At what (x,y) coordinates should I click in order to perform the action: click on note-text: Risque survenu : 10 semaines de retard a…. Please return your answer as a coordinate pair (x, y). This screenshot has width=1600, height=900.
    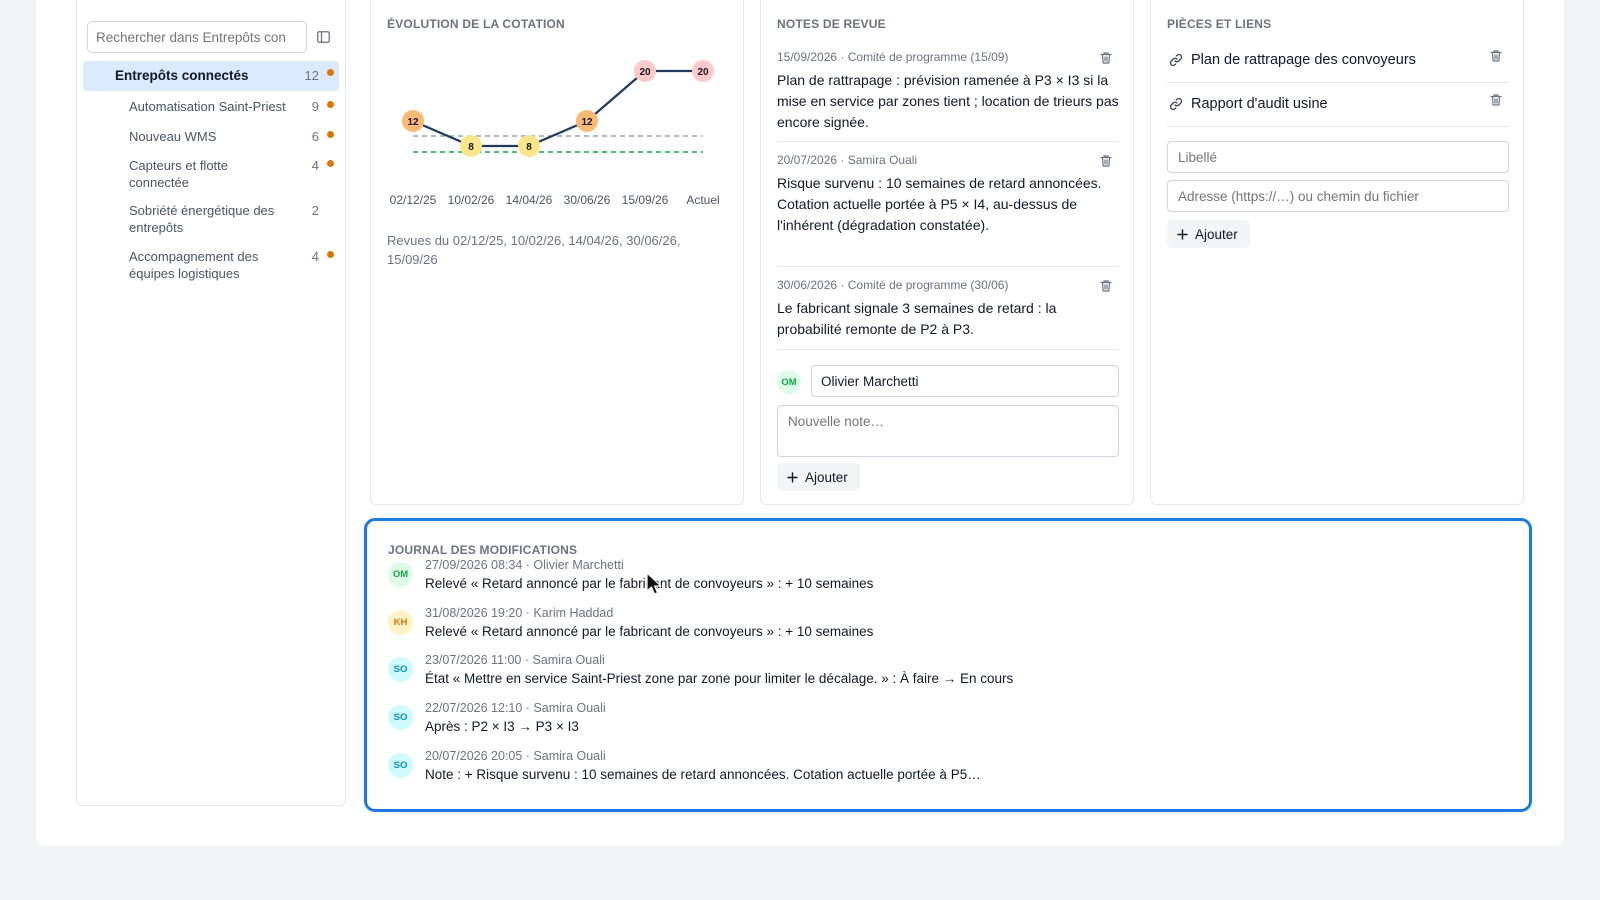
    Looking at the image, I should click on (939, 204).